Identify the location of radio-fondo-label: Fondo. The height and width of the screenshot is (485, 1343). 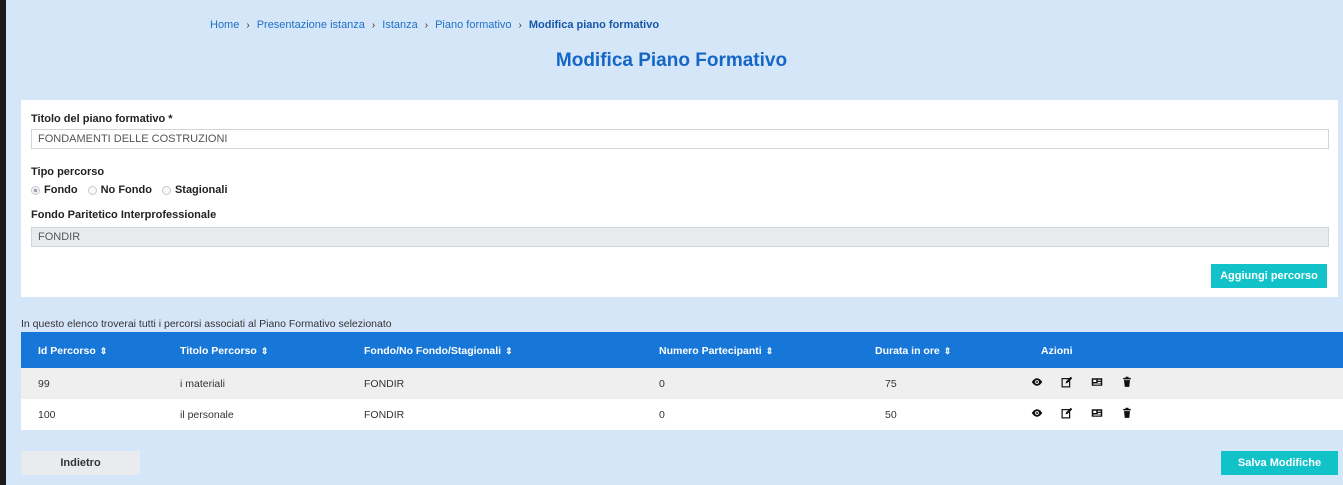
(61, 190).